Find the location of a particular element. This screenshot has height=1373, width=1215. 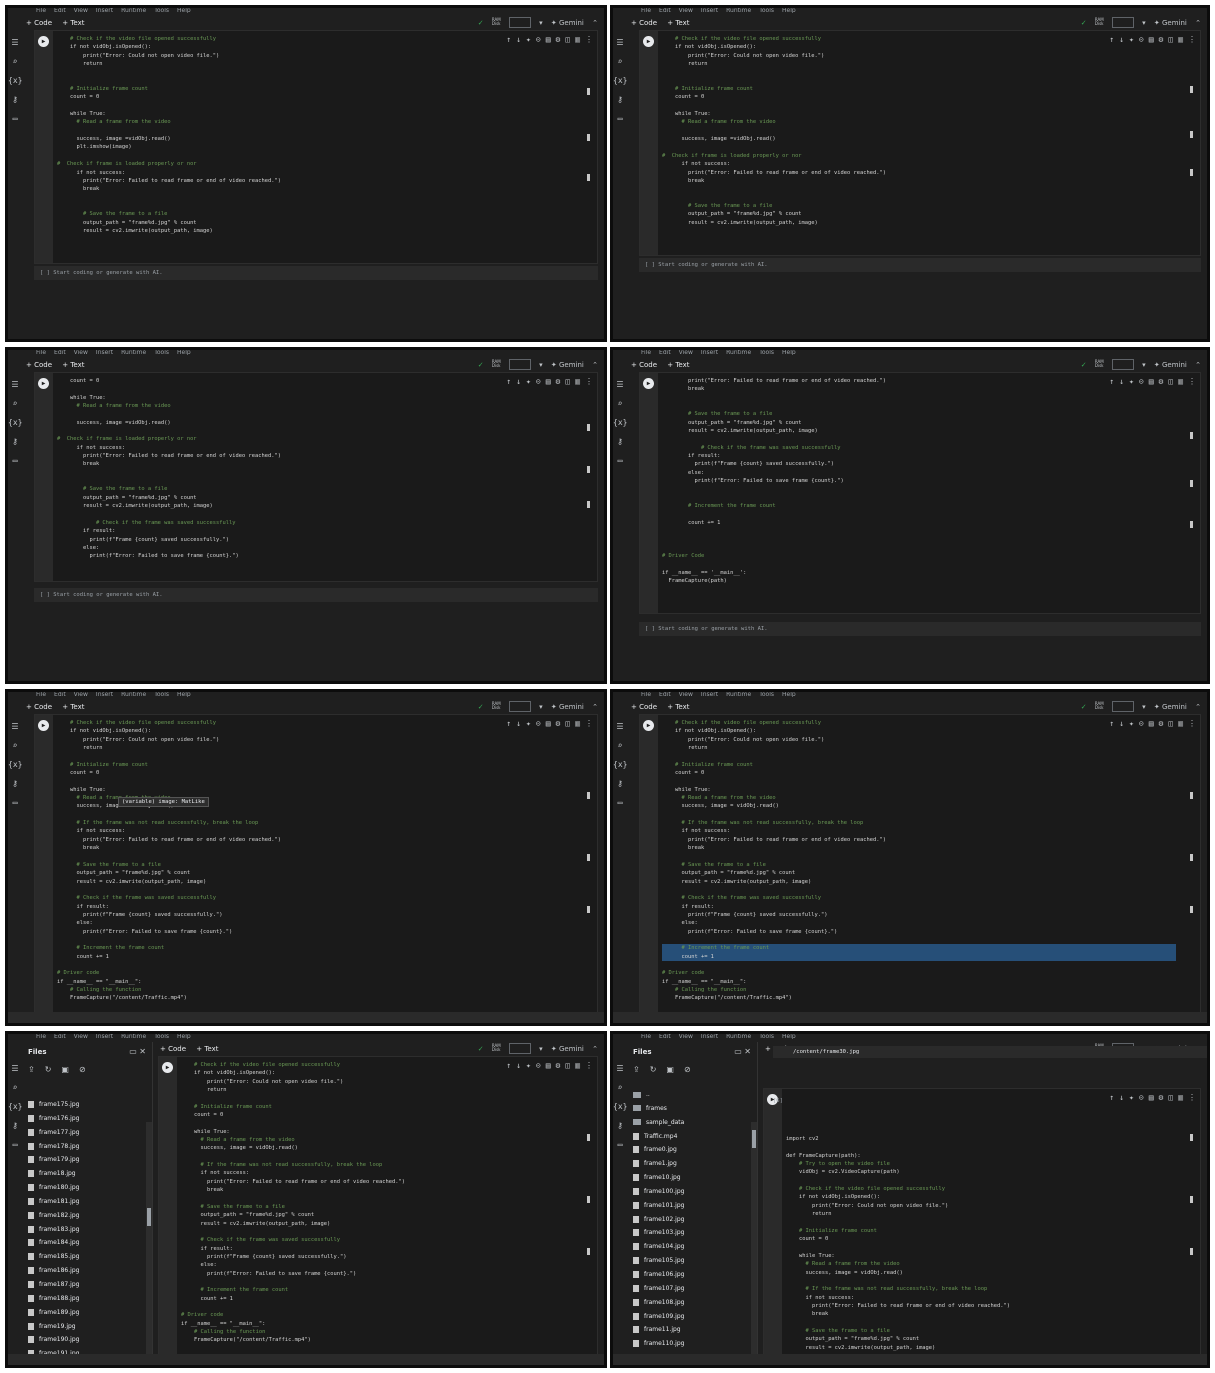

file-item: frame19.jpg is located at coordinates (86, 1327).